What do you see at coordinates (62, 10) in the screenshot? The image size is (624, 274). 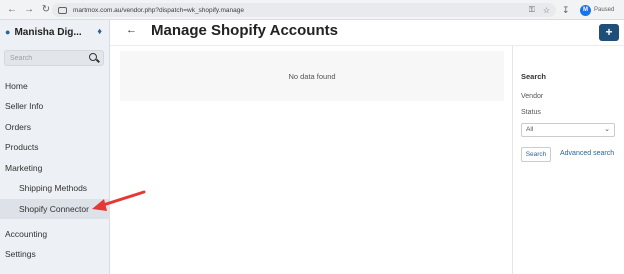 I see `site-info-icon` at bounding box center [62, 10].